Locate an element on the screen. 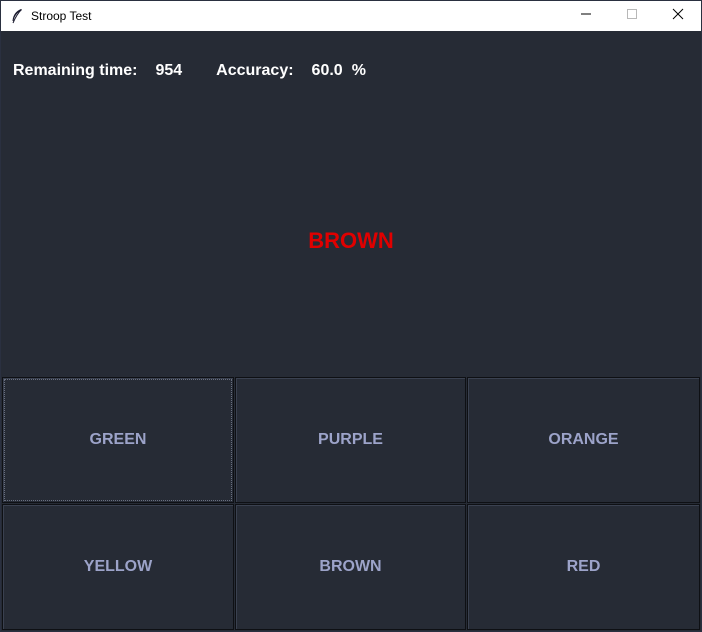 Image resolution: width=702 pixels, height=632 pixels. maximize-icon is located at coordinates (632, 16).